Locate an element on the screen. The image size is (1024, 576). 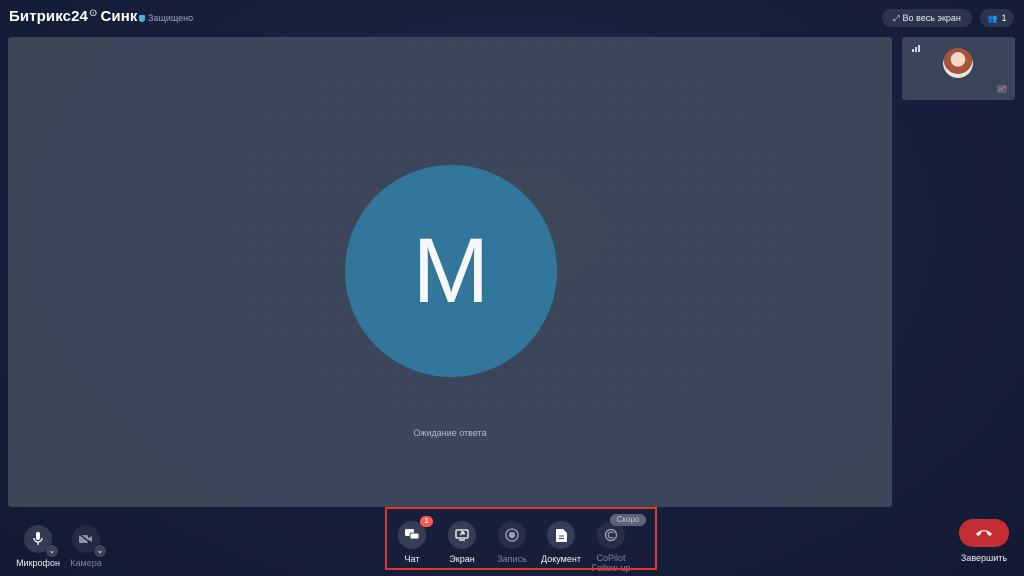
participant-avatar: M is located at coordinates (451, 271).